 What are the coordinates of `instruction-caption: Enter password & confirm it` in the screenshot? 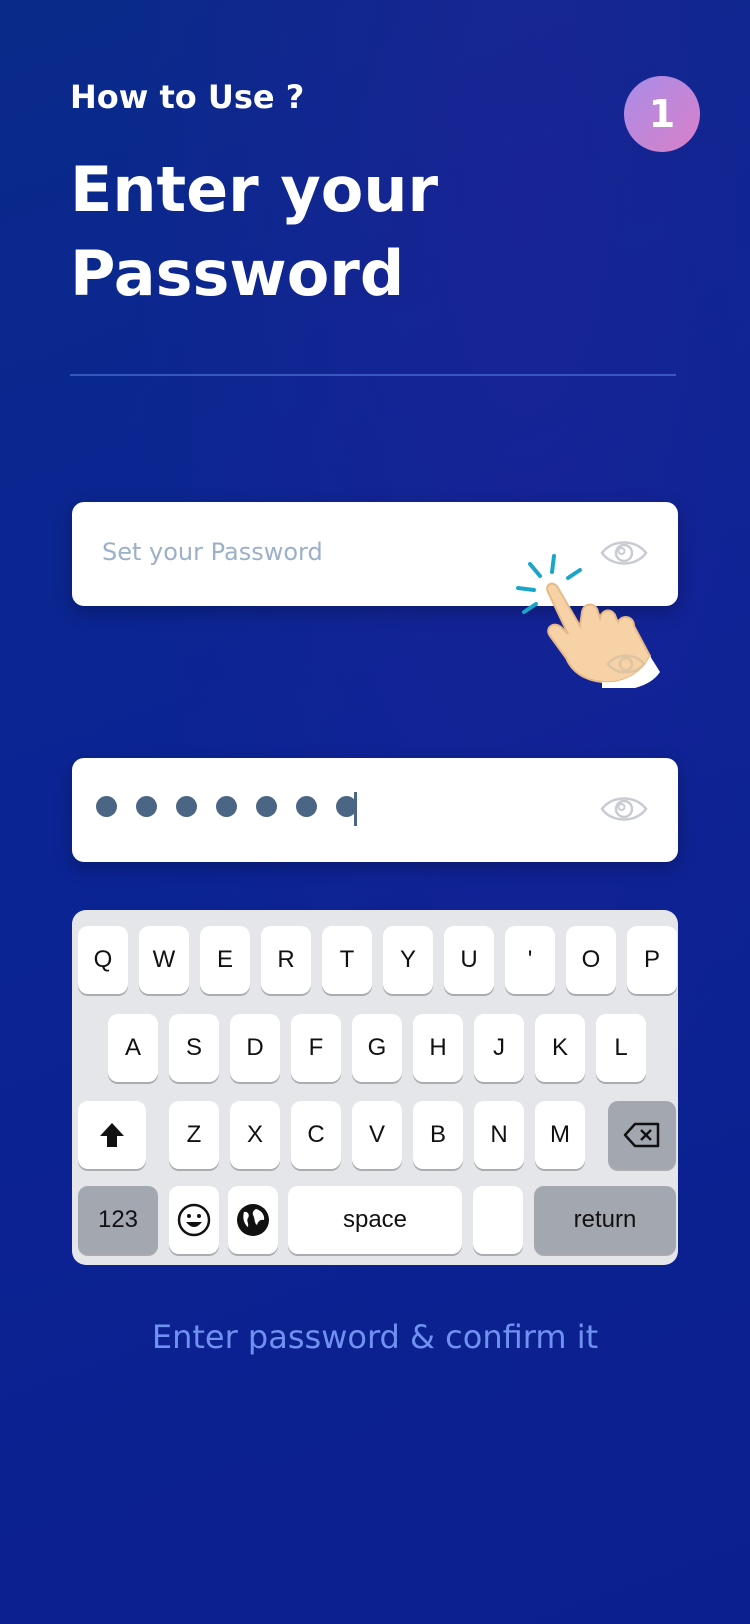 It's located at (375, 1337).